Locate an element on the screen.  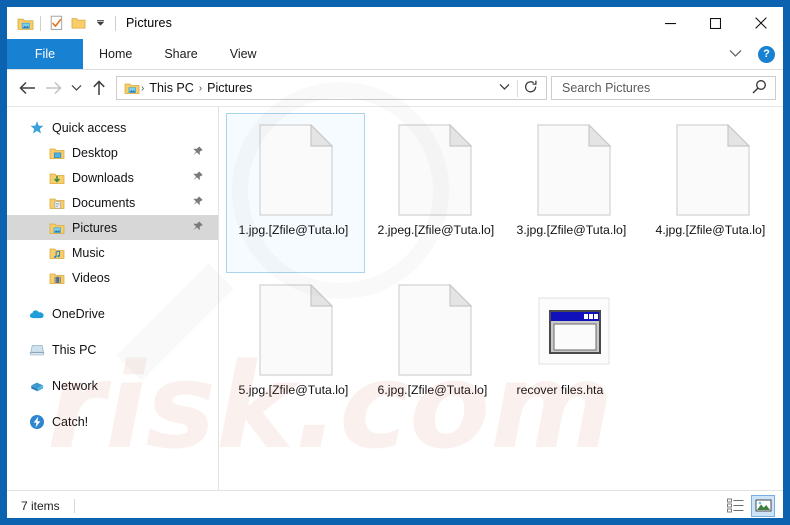
tab-home: Home is located at coordinates (115, 54).